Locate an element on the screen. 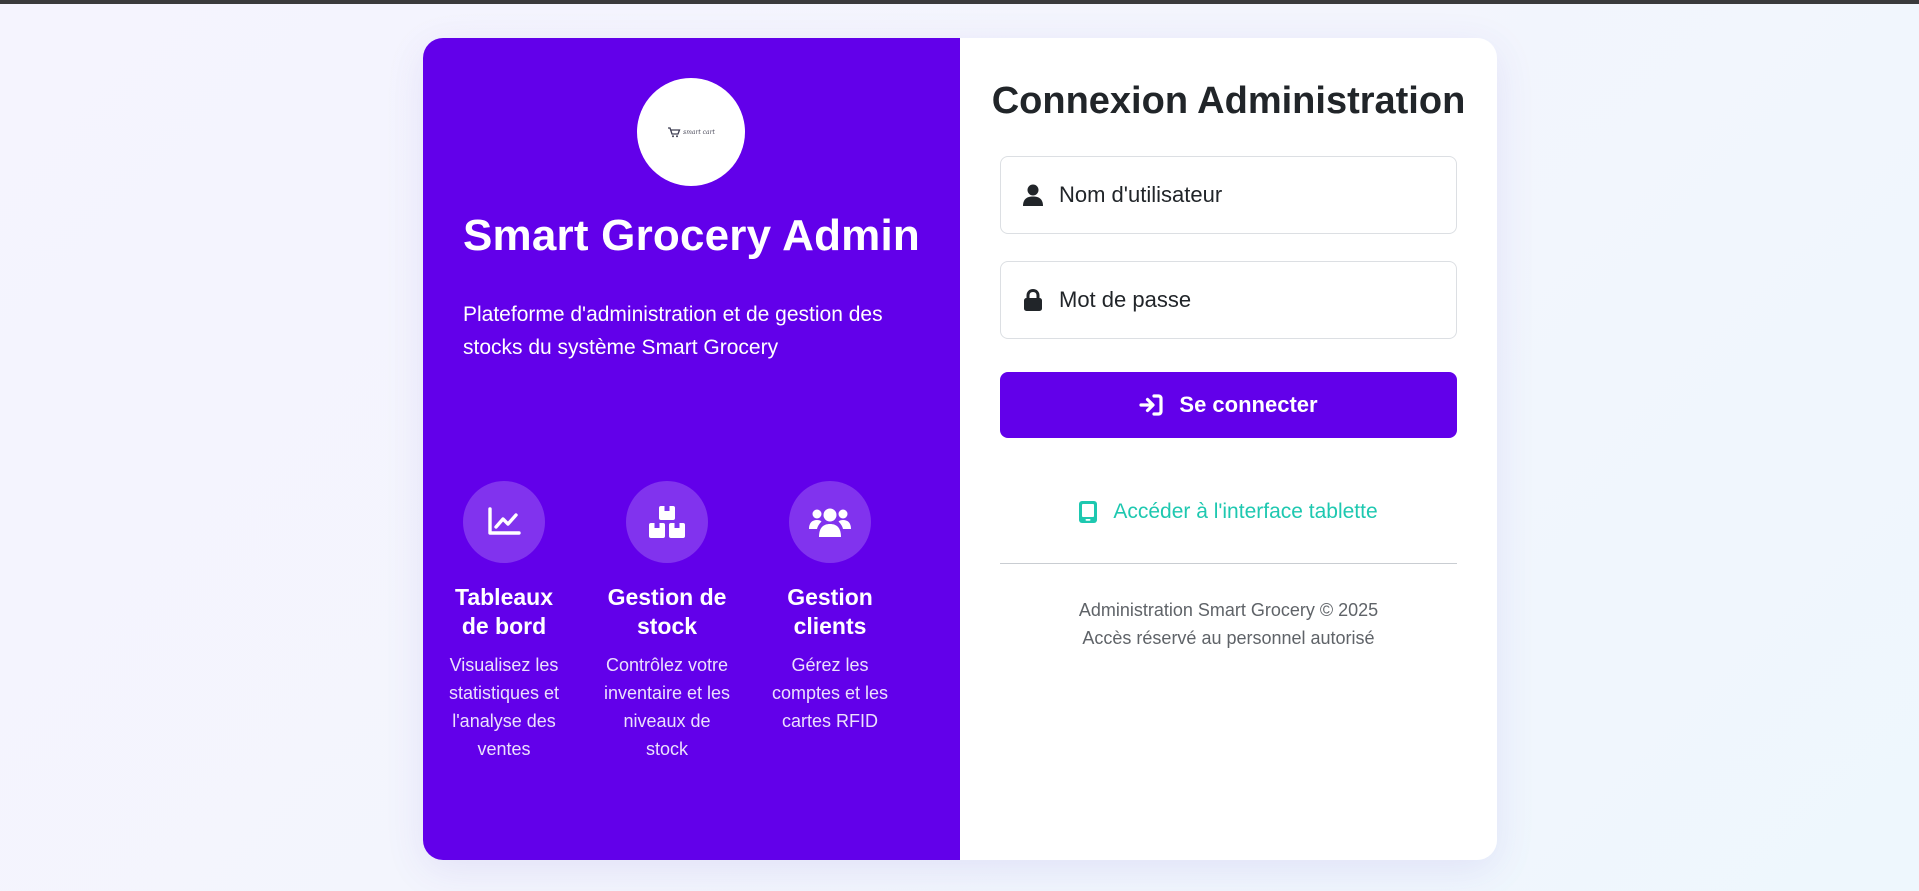 Image resolution: width=1919 pixels, height=891 pixels. feature-description: Gérez les comptes et les cartes RFID is located at coordinates (830, 693).